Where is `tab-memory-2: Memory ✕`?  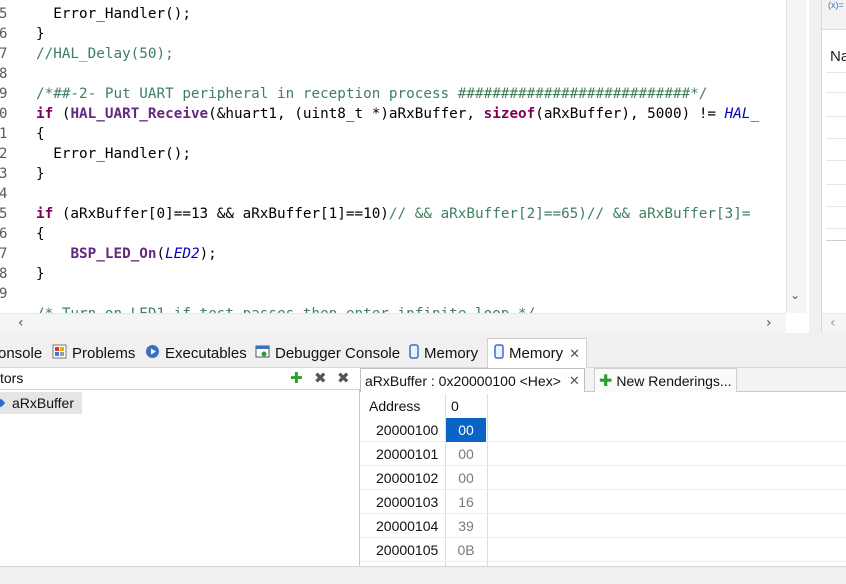
tab-memory-2: Memory ✕ is located at coordinates (537, 353).